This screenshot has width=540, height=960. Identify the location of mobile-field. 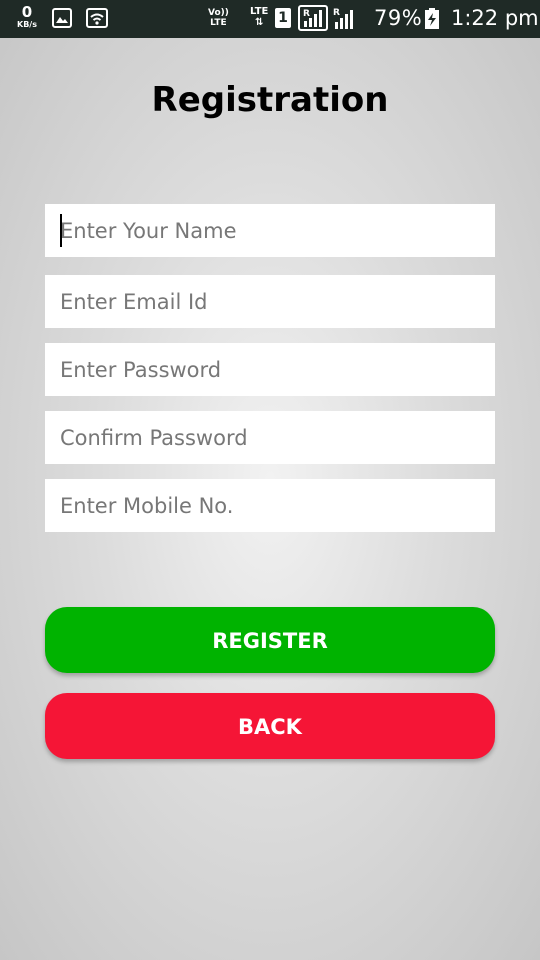
(270, 505).